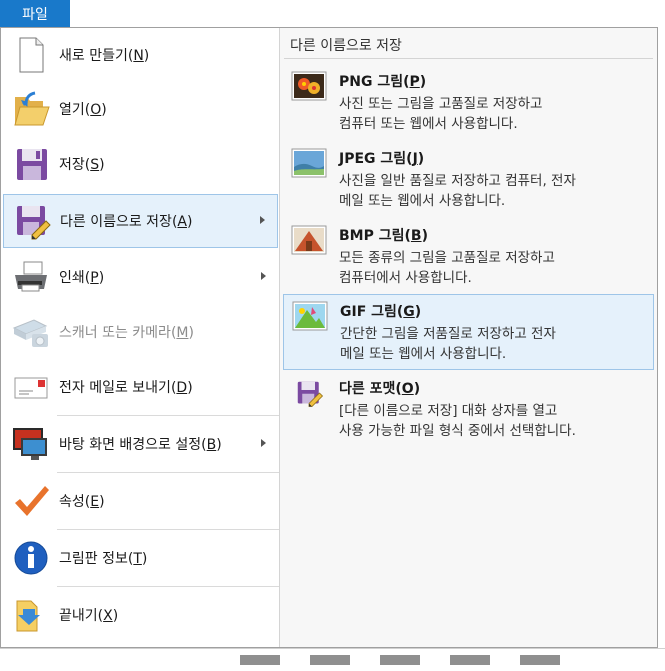 The image size is (665, 671). Describe the element at coordinates (441, 104) in the screenshot. I see `option-description-line1: 사진 또는 그림을 고품질로 저장하고` at that location.